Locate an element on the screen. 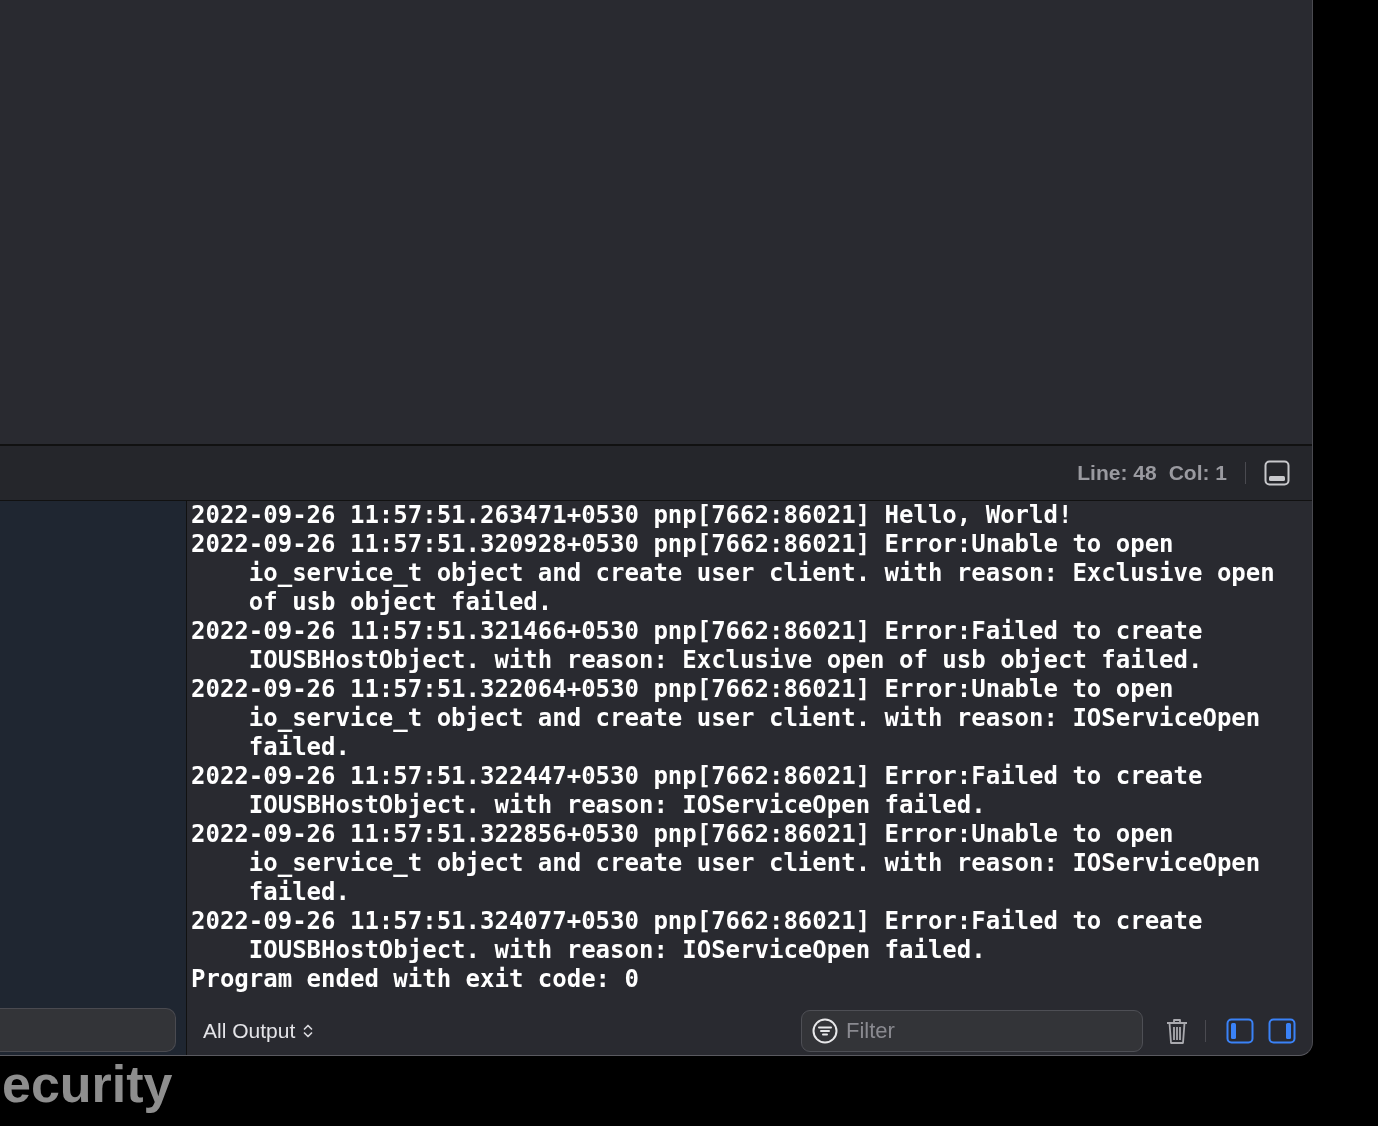  right-panel-toggle-icon is located at coordinates (1282, 1031).